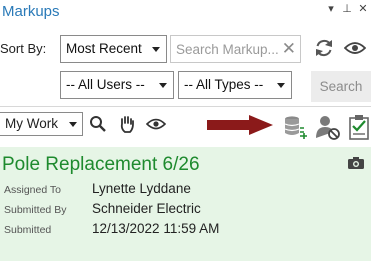  Describe the element at coordinates (185, 12) in the screenshot. I see `title-bar: Markups ▾ ⊥ ✕` at that location.